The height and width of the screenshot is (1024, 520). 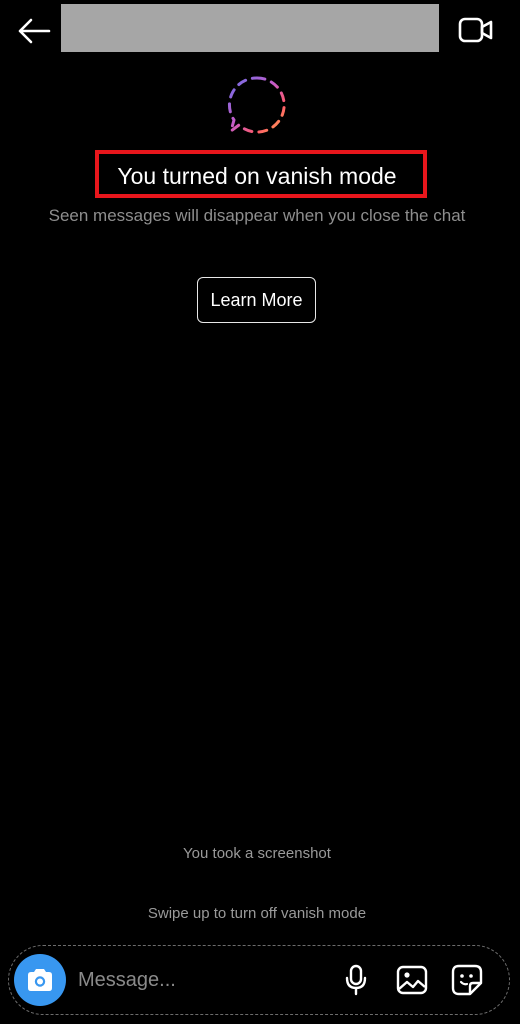 I want to click on video-call-button, so click(x=476, y=30).